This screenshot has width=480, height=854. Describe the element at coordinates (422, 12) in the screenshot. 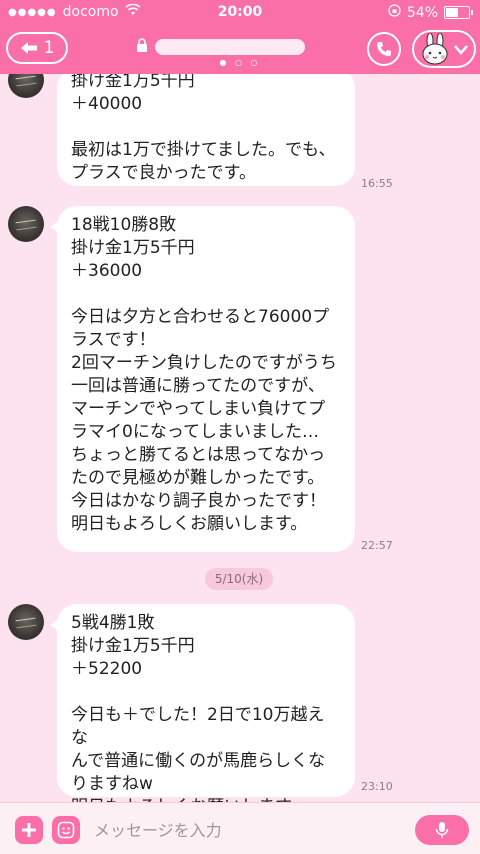

I see `battery-percent: 54%` at that location.